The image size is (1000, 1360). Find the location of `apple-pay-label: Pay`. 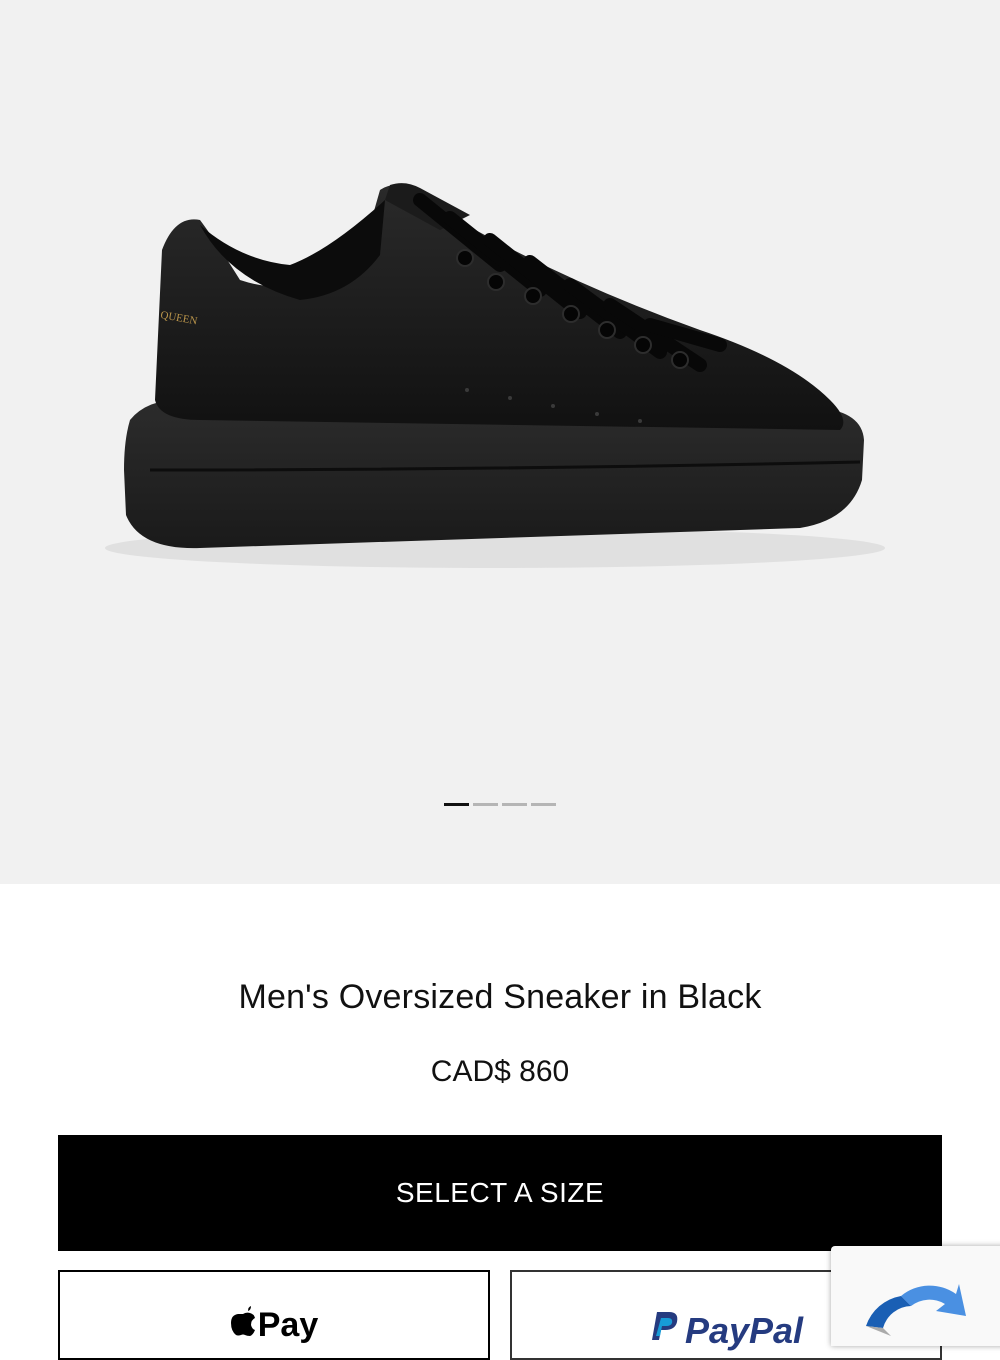

apple-pay-label: Pay is located at coordinates (288, 1325).